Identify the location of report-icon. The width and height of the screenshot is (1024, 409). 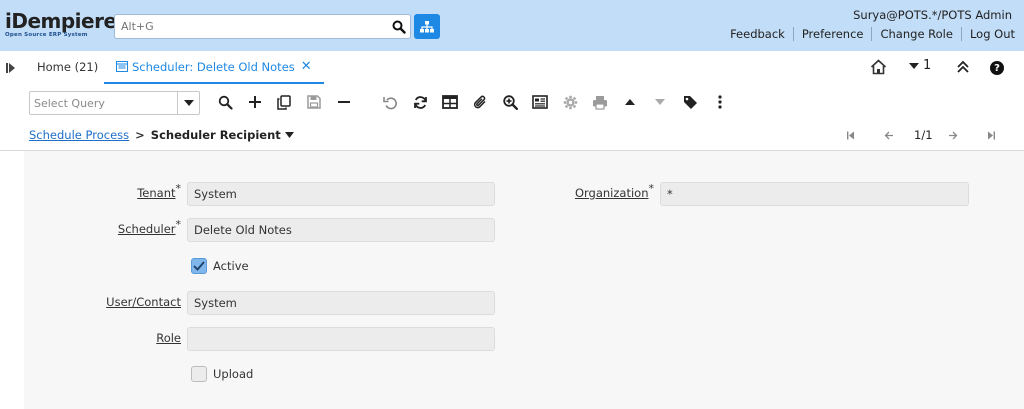
(540, 102).